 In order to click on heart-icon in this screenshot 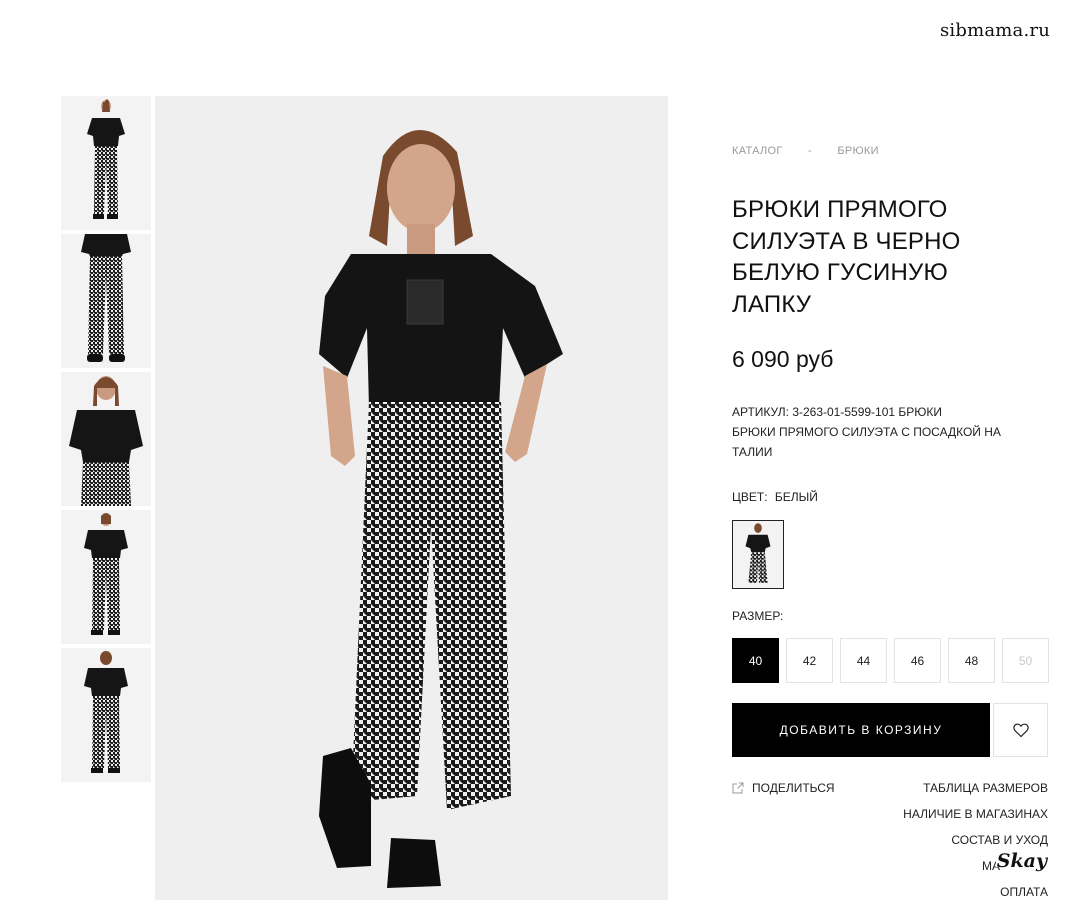, I will do `click(1020, 730)`.